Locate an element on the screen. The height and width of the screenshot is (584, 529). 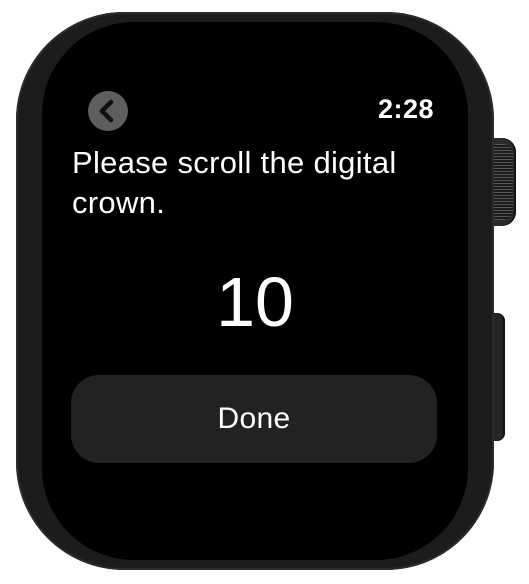
done-button: Done is located at coordinates (254, 419).